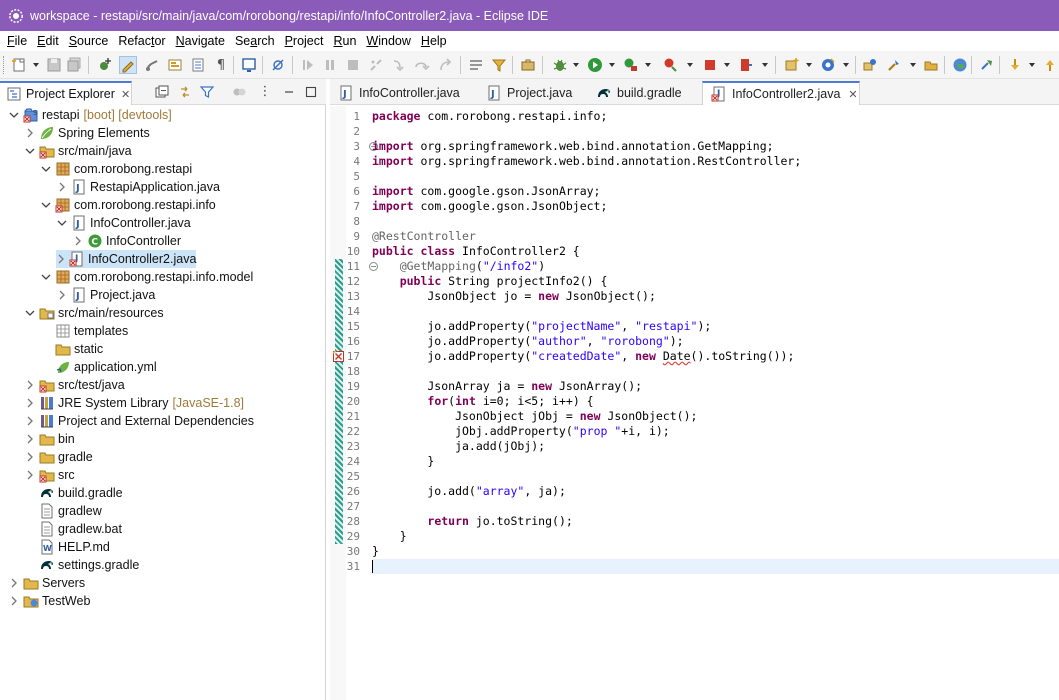 The image size is (1059, 700). What do you see at coordinates (1050, 65) in the screenshot?
I see `previous-annotation-icon` at bounding box center [1050, 65].